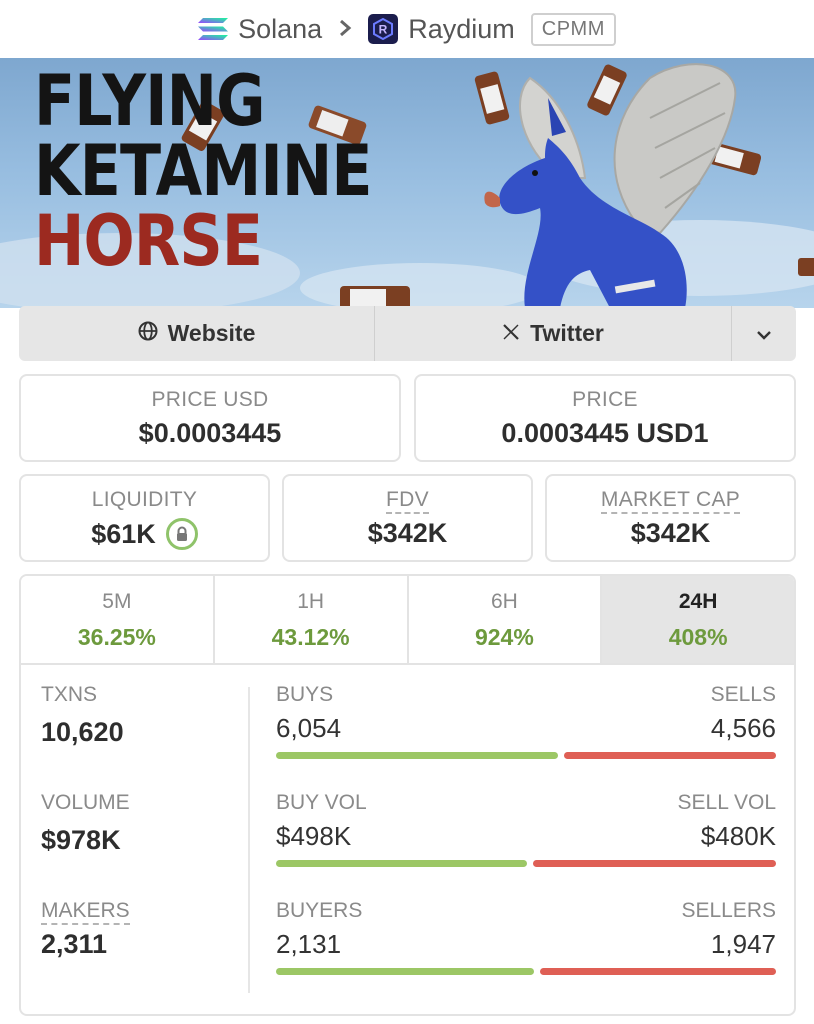  Describe the element at coordinates (319, 910) in the screenshot. I see `buyers-label: BUYERS` at that location.